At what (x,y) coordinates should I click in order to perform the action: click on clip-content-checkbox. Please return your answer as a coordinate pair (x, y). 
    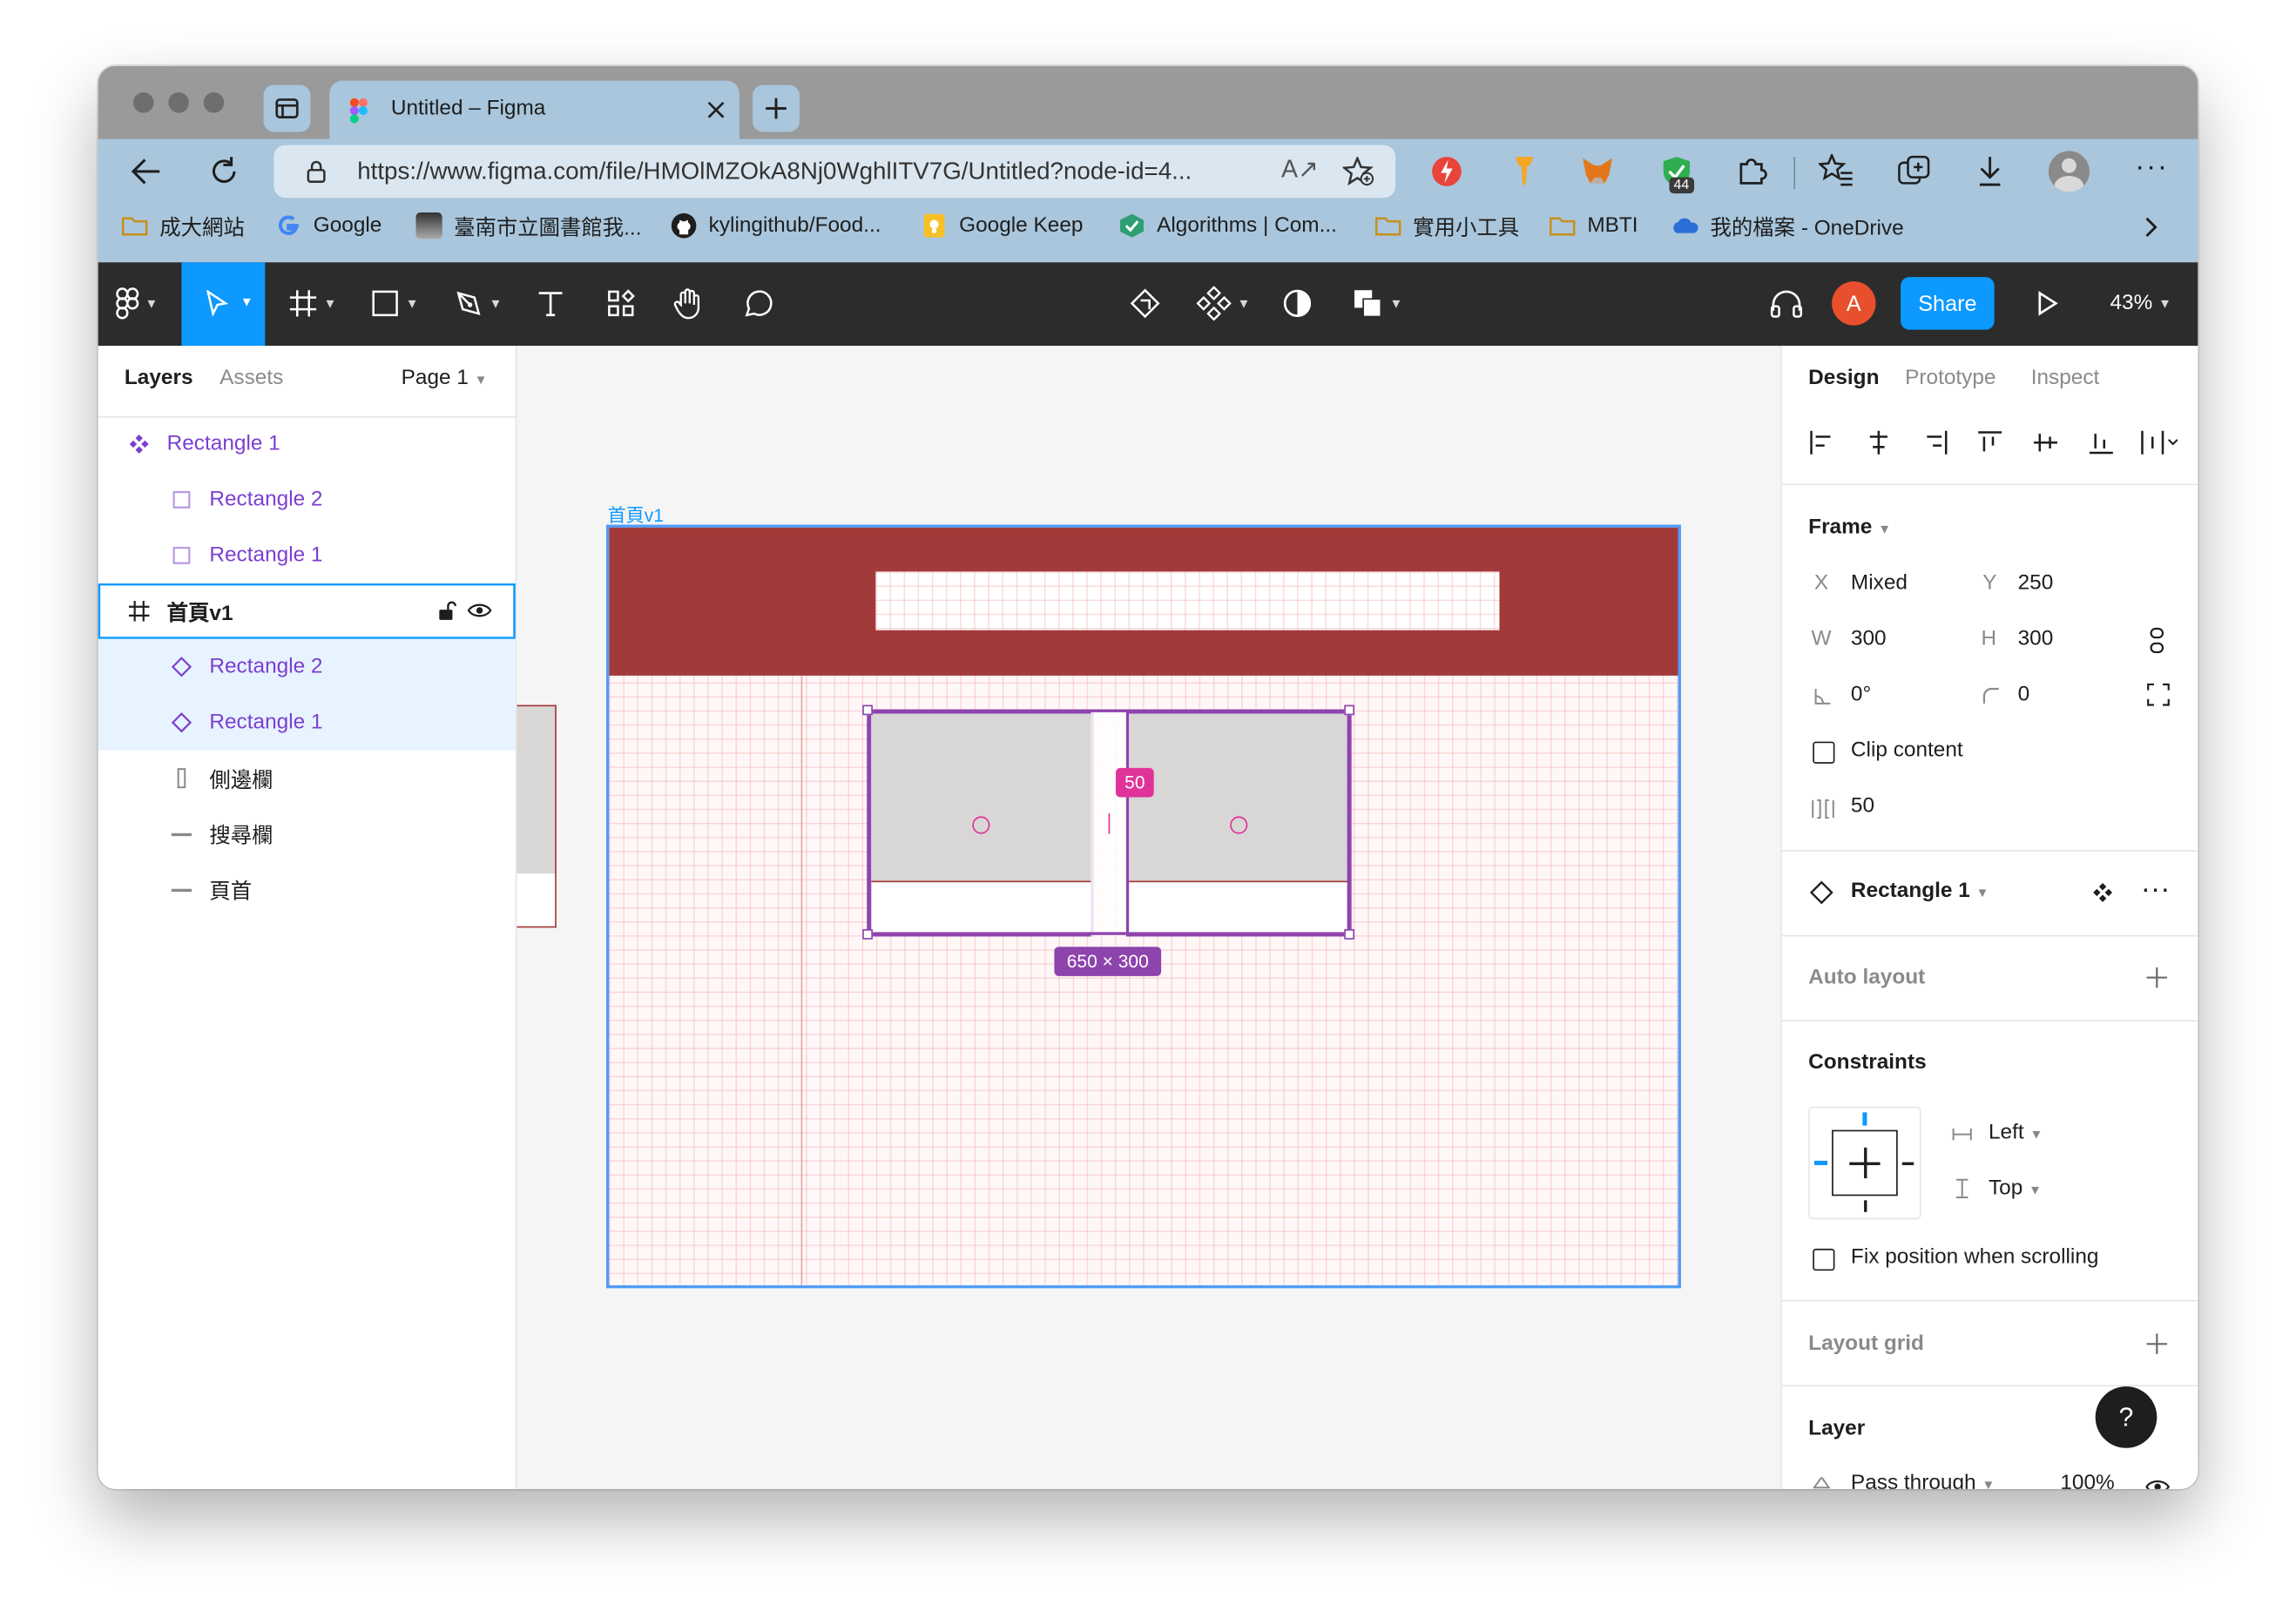
    Looking at the image, I should click on (1824, 752).